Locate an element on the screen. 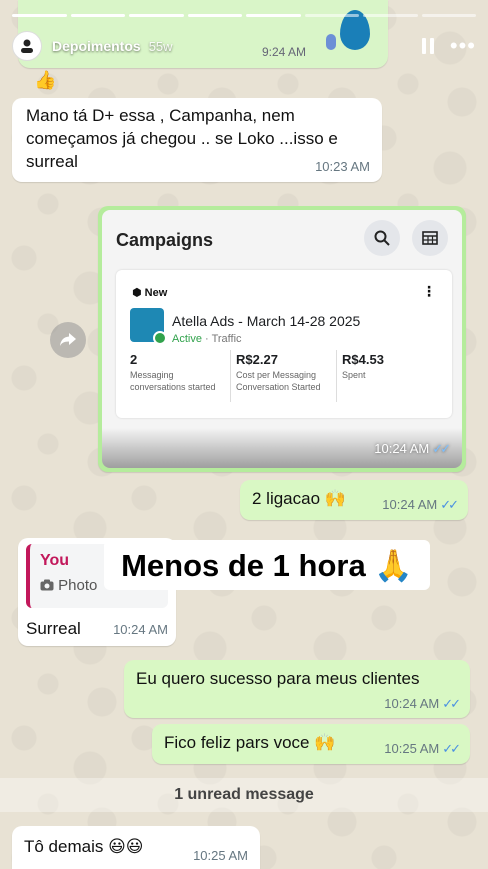 Image resolution: width=488 pixels, height=869 pixels. message-time: 10:23 AM is located at coordinates (342, 167).